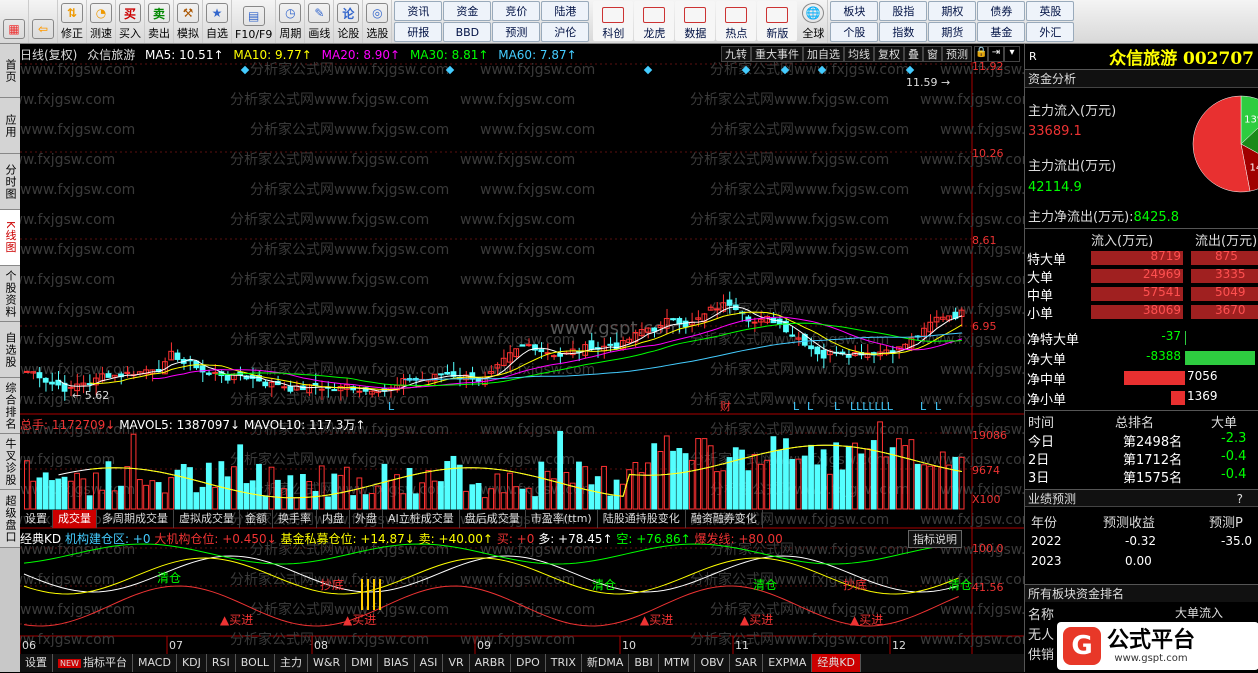 The height and width of the screenshot is (673, 1258). Describe the element at coordinates (130, 21) in the screenshot. I see `toolbar-button: 买买入` at that location.